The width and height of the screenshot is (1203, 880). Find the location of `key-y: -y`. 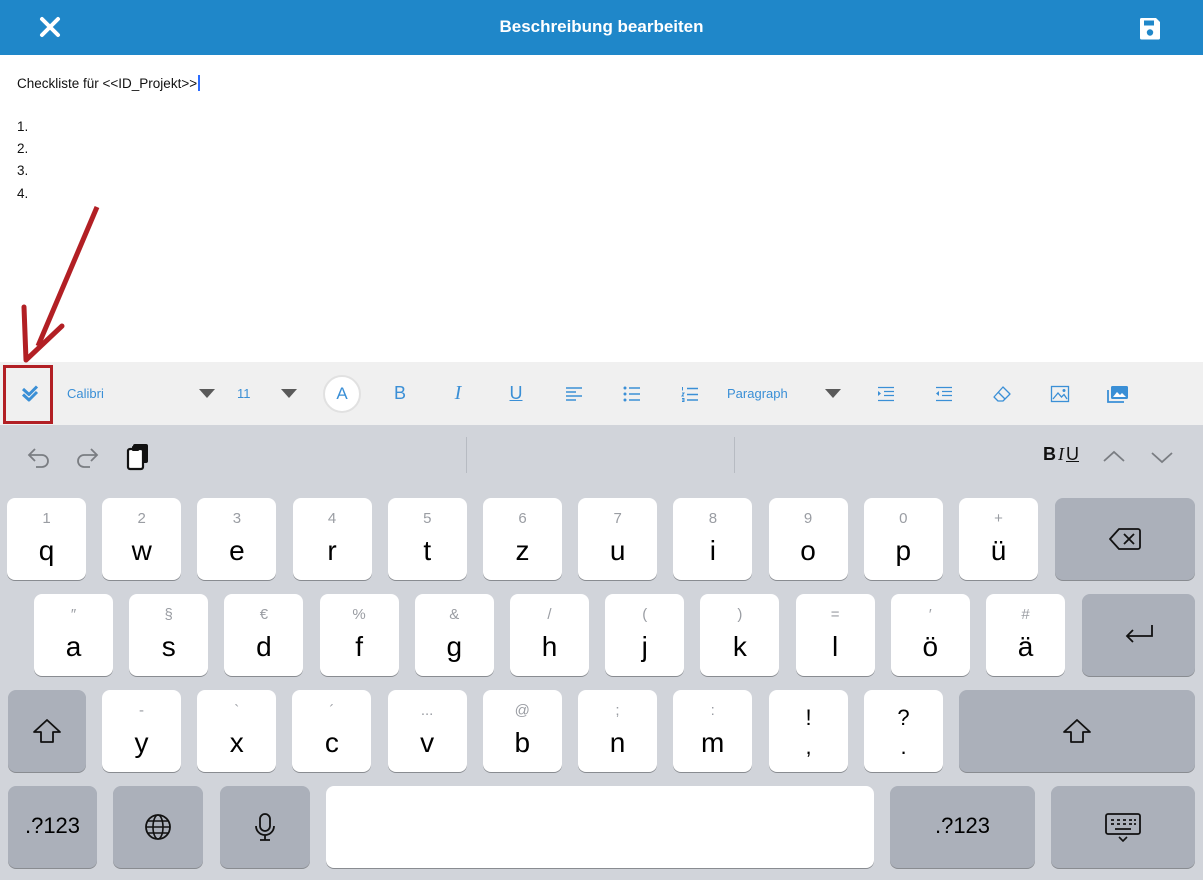

key-y: -y is located at coordinates (141, 731).